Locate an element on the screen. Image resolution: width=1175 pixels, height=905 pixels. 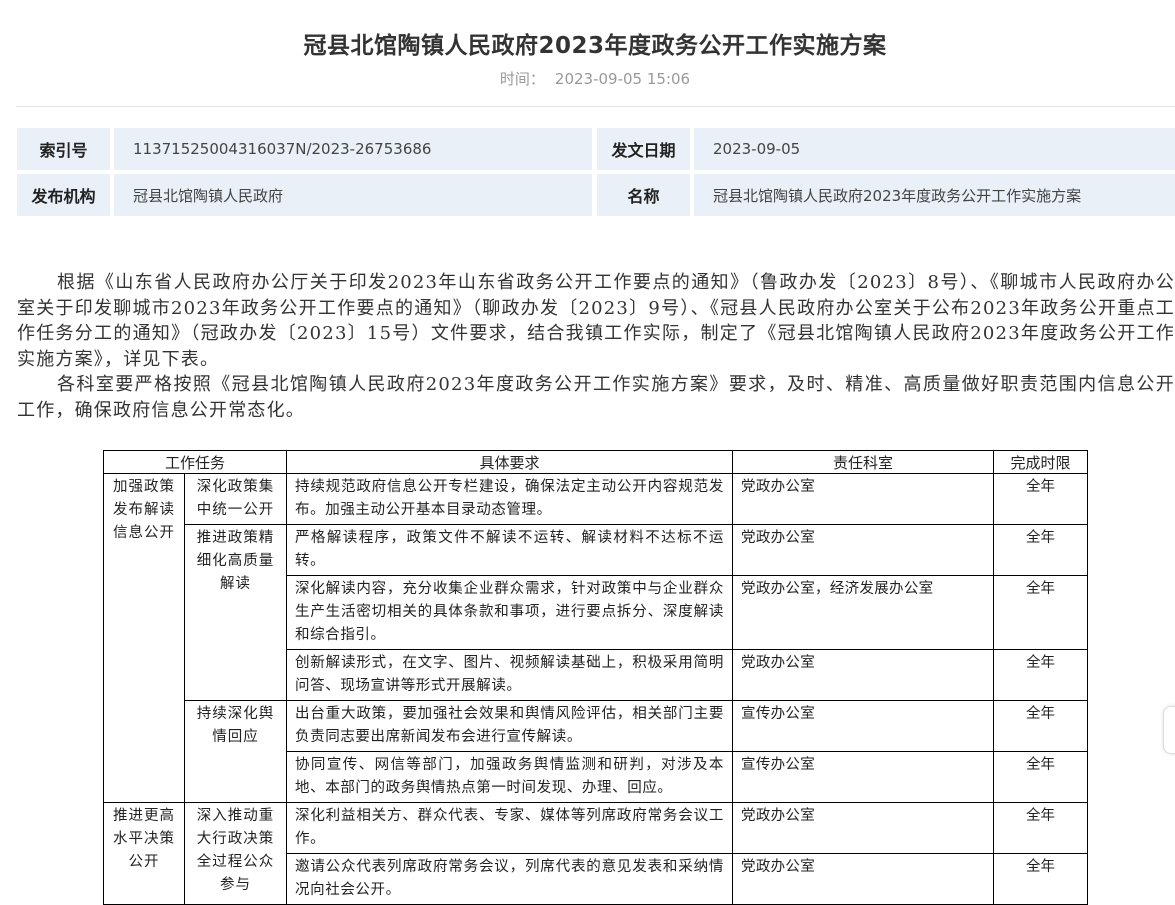
publish-time: 时间： 2023-09-05 15:06 is located at coordinates (587, 78).